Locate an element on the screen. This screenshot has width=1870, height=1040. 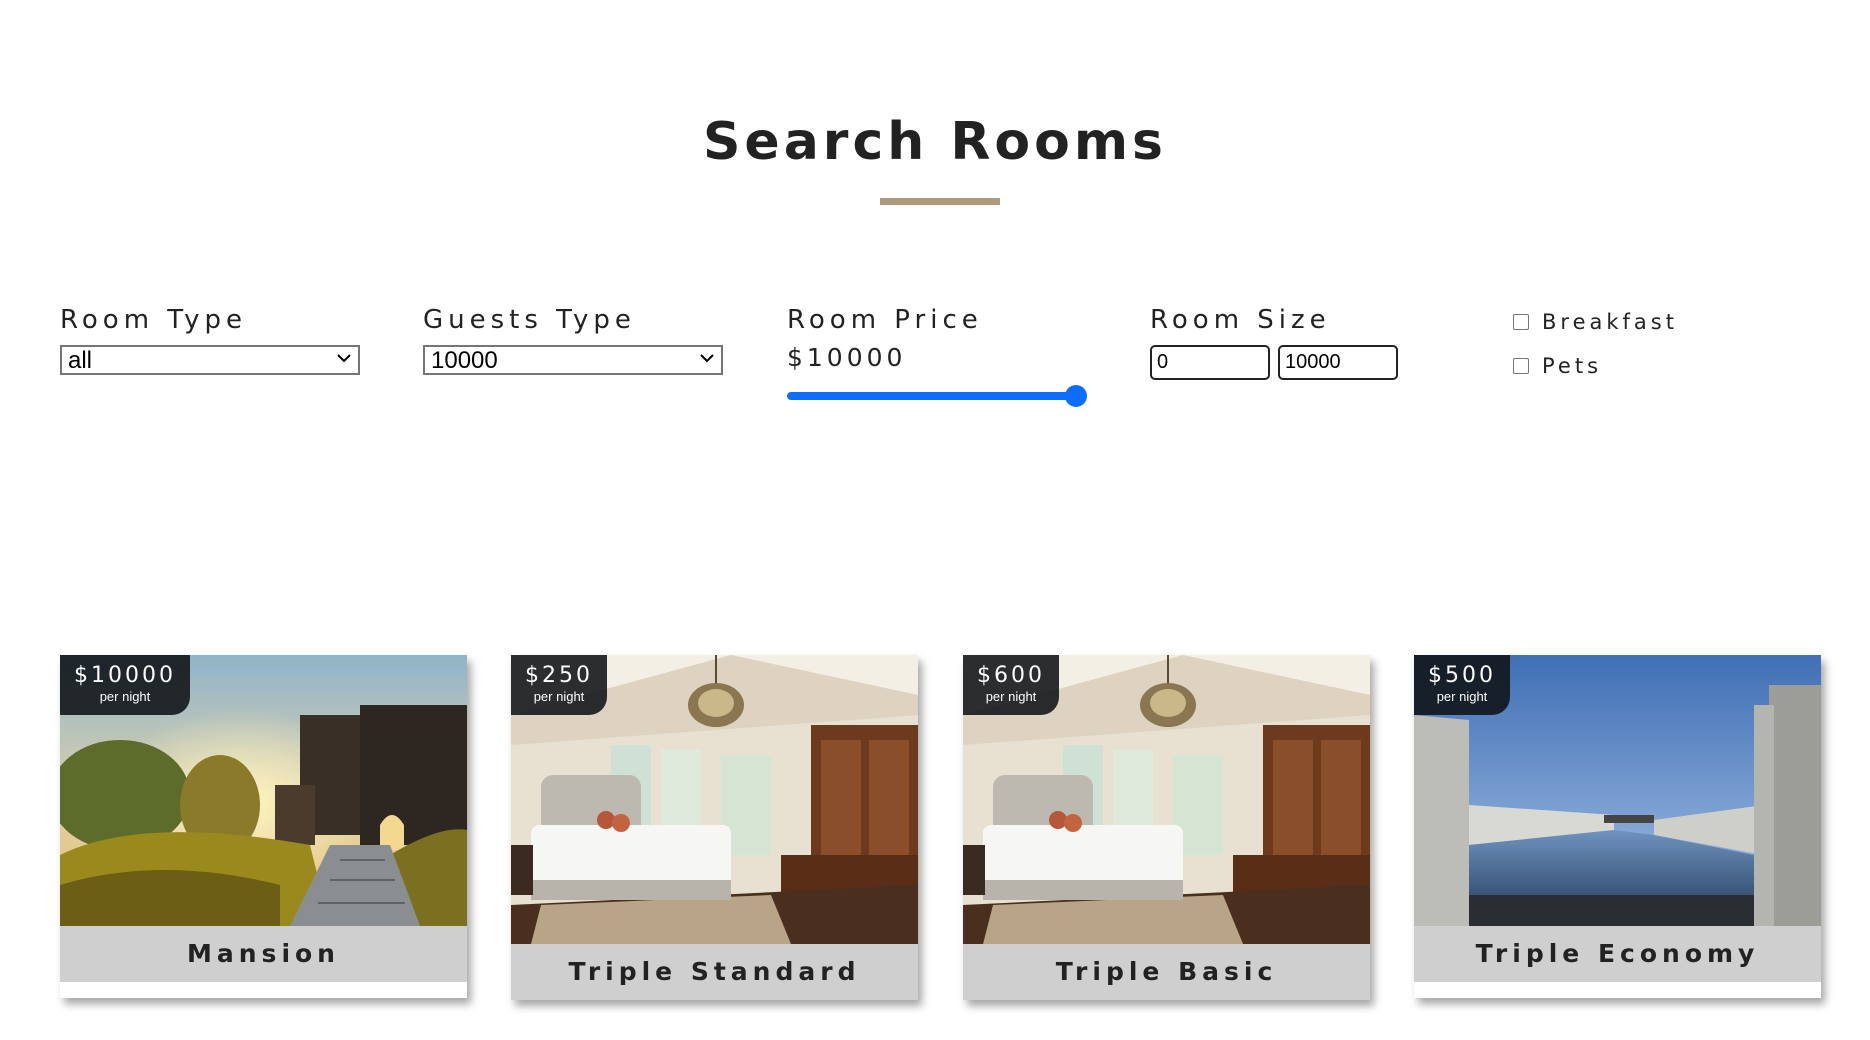
price-tag: $10000 per night is located at coordinates (125, 685).